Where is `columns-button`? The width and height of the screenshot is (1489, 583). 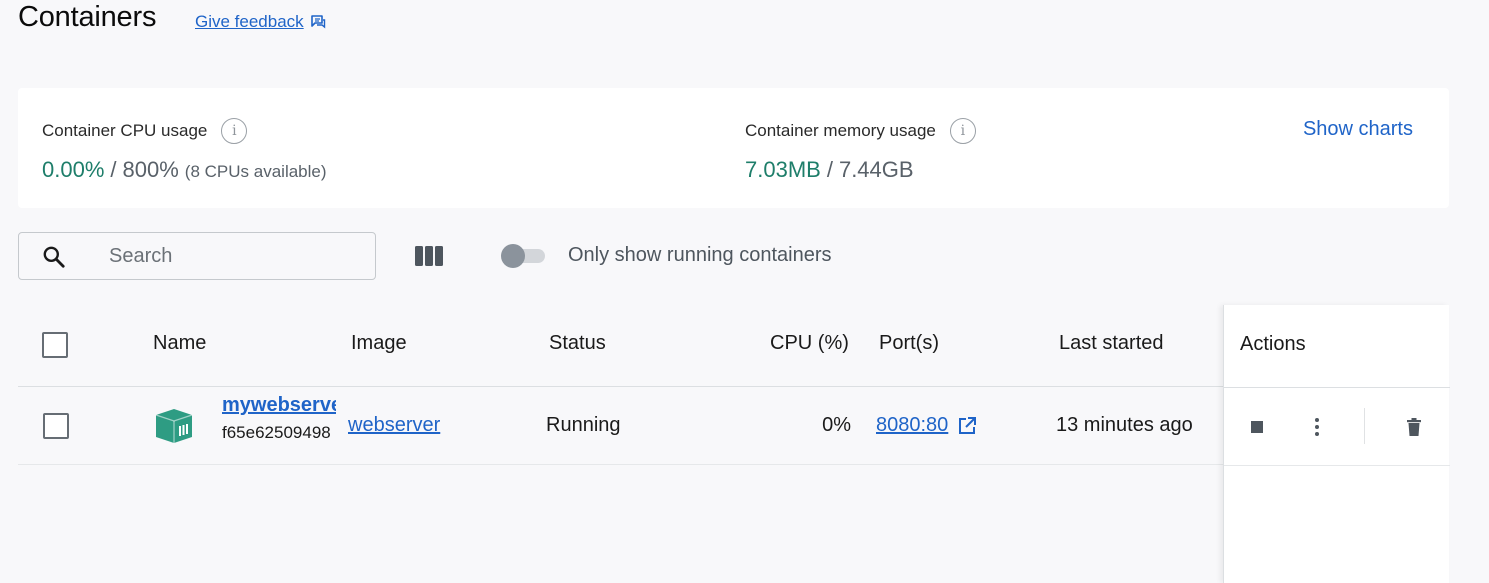 columns-button is located at coordinates (429, 256).